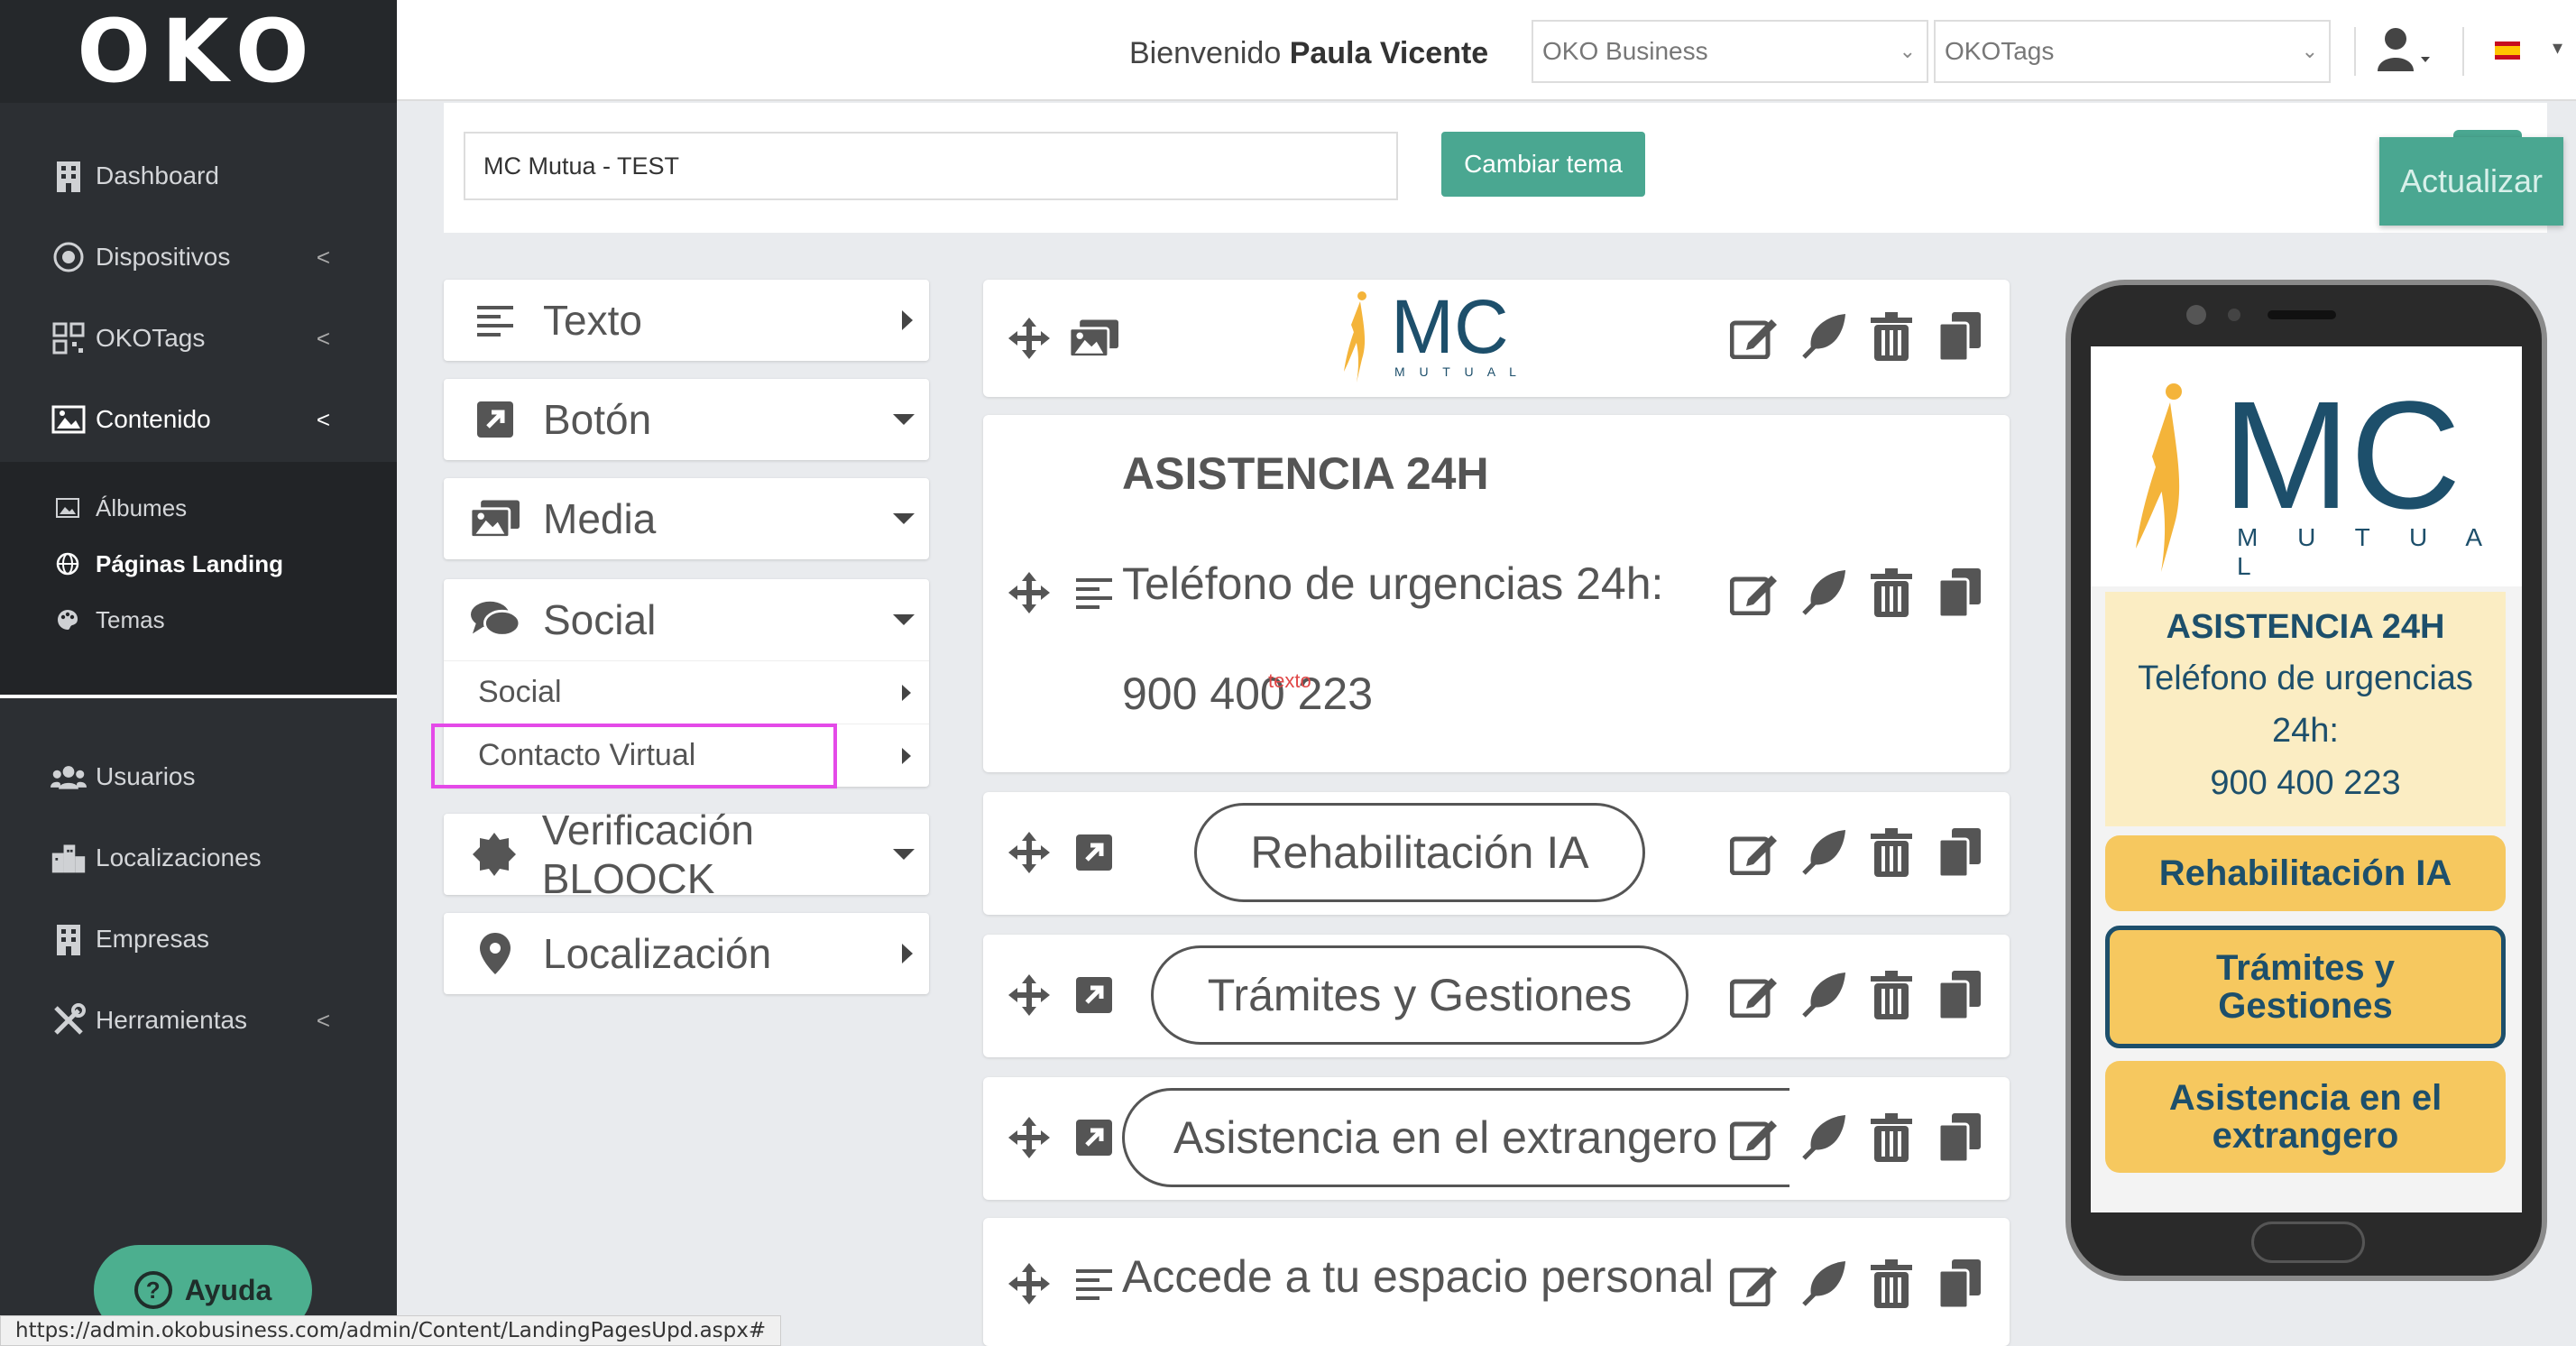 The height and width of the screenshot is (1346, 2576). I want to click on company-select: OKO Business ⌄, so click(1730, 51).